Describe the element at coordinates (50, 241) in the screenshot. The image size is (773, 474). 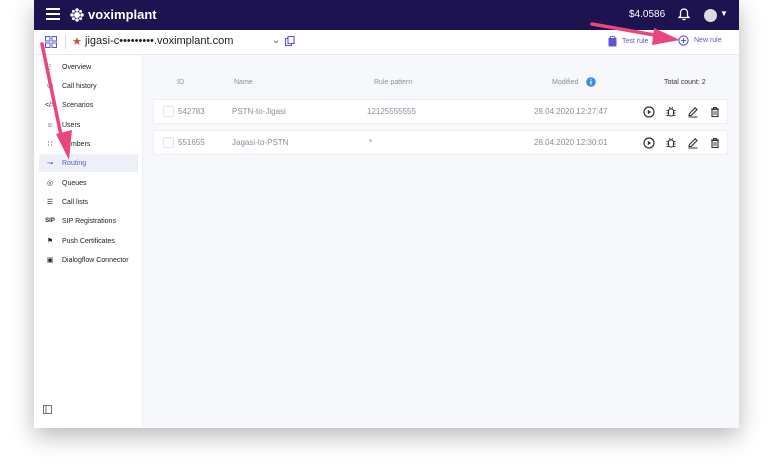
I see `certificate-icon: ⚑` at that location.